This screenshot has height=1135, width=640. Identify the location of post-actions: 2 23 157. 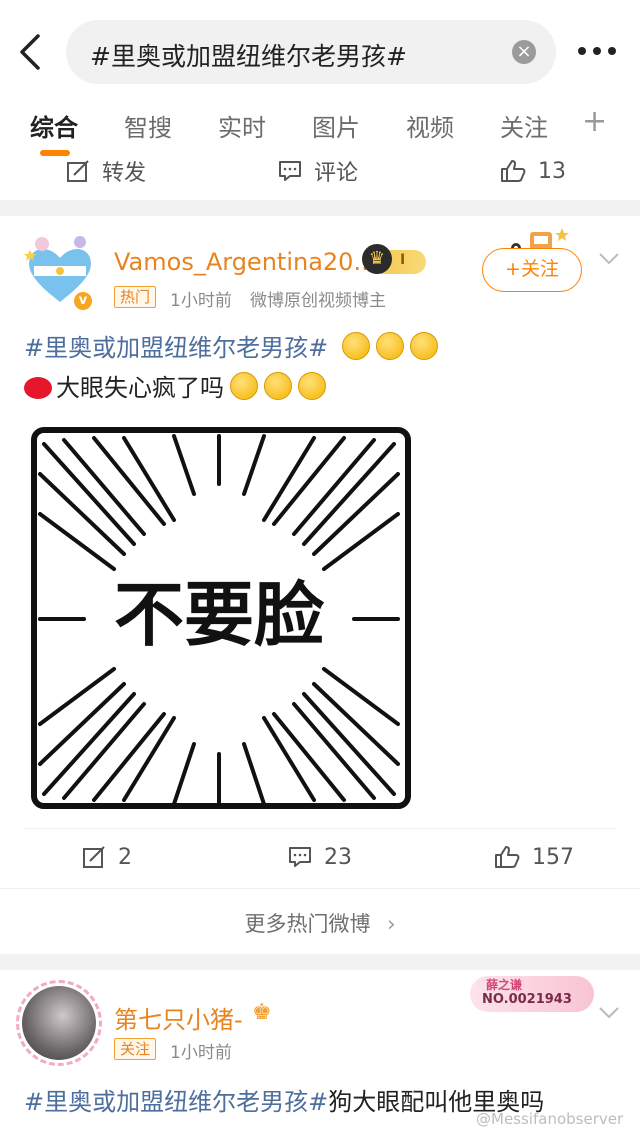
(320, 857).